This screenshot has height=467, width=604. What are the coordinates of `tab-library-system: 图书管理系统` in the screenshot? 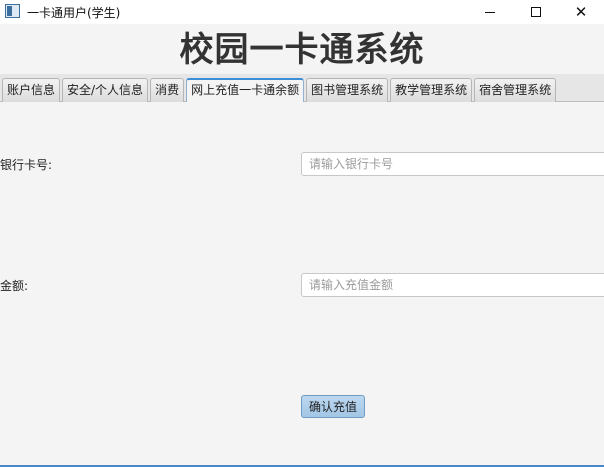 It's located at (347, 90).